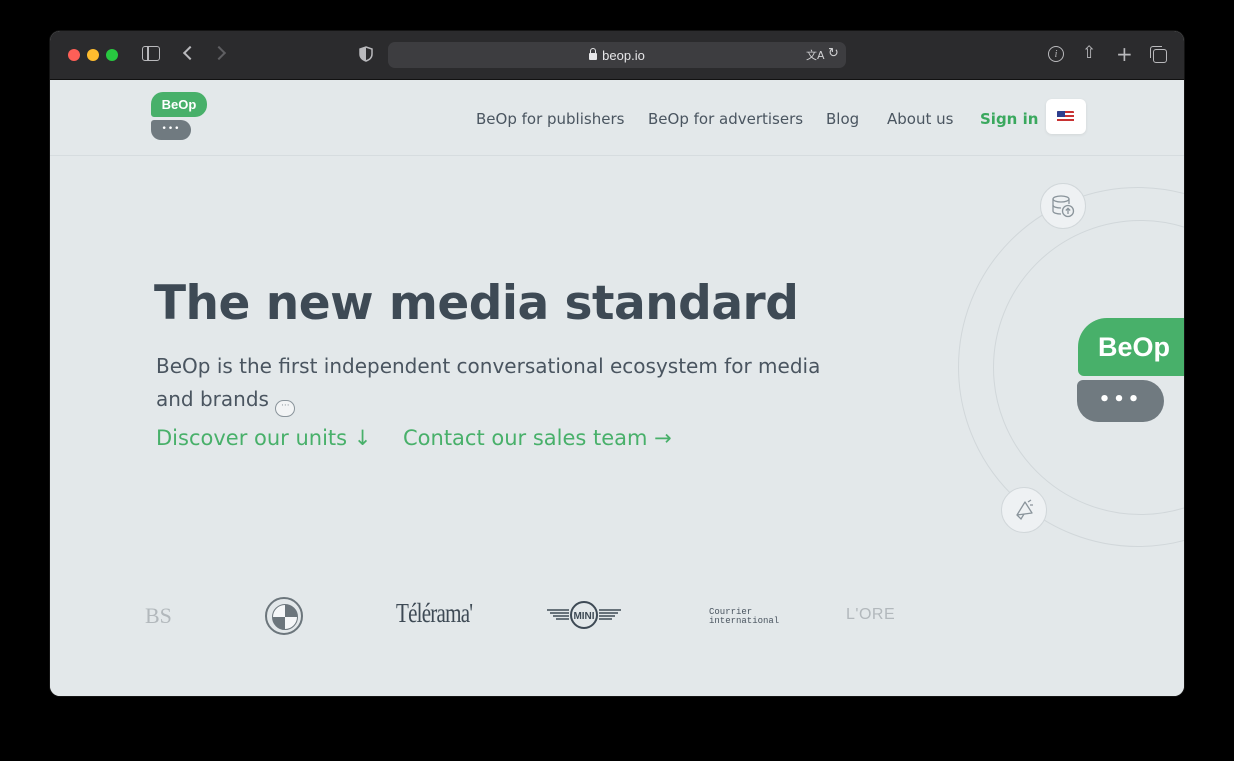 The height and width of the screenshot is (761, 1234). What do you see at coordinates (112, 55) in the screenshot?
I see `zoom-window-button` at bounding box center [112, 55].